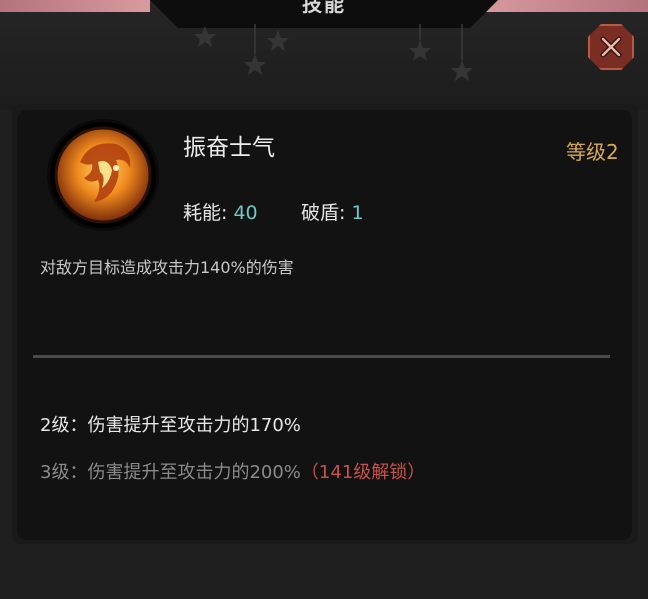  I want to click on unlock-note: （141级解锁）, so click(363, 472).